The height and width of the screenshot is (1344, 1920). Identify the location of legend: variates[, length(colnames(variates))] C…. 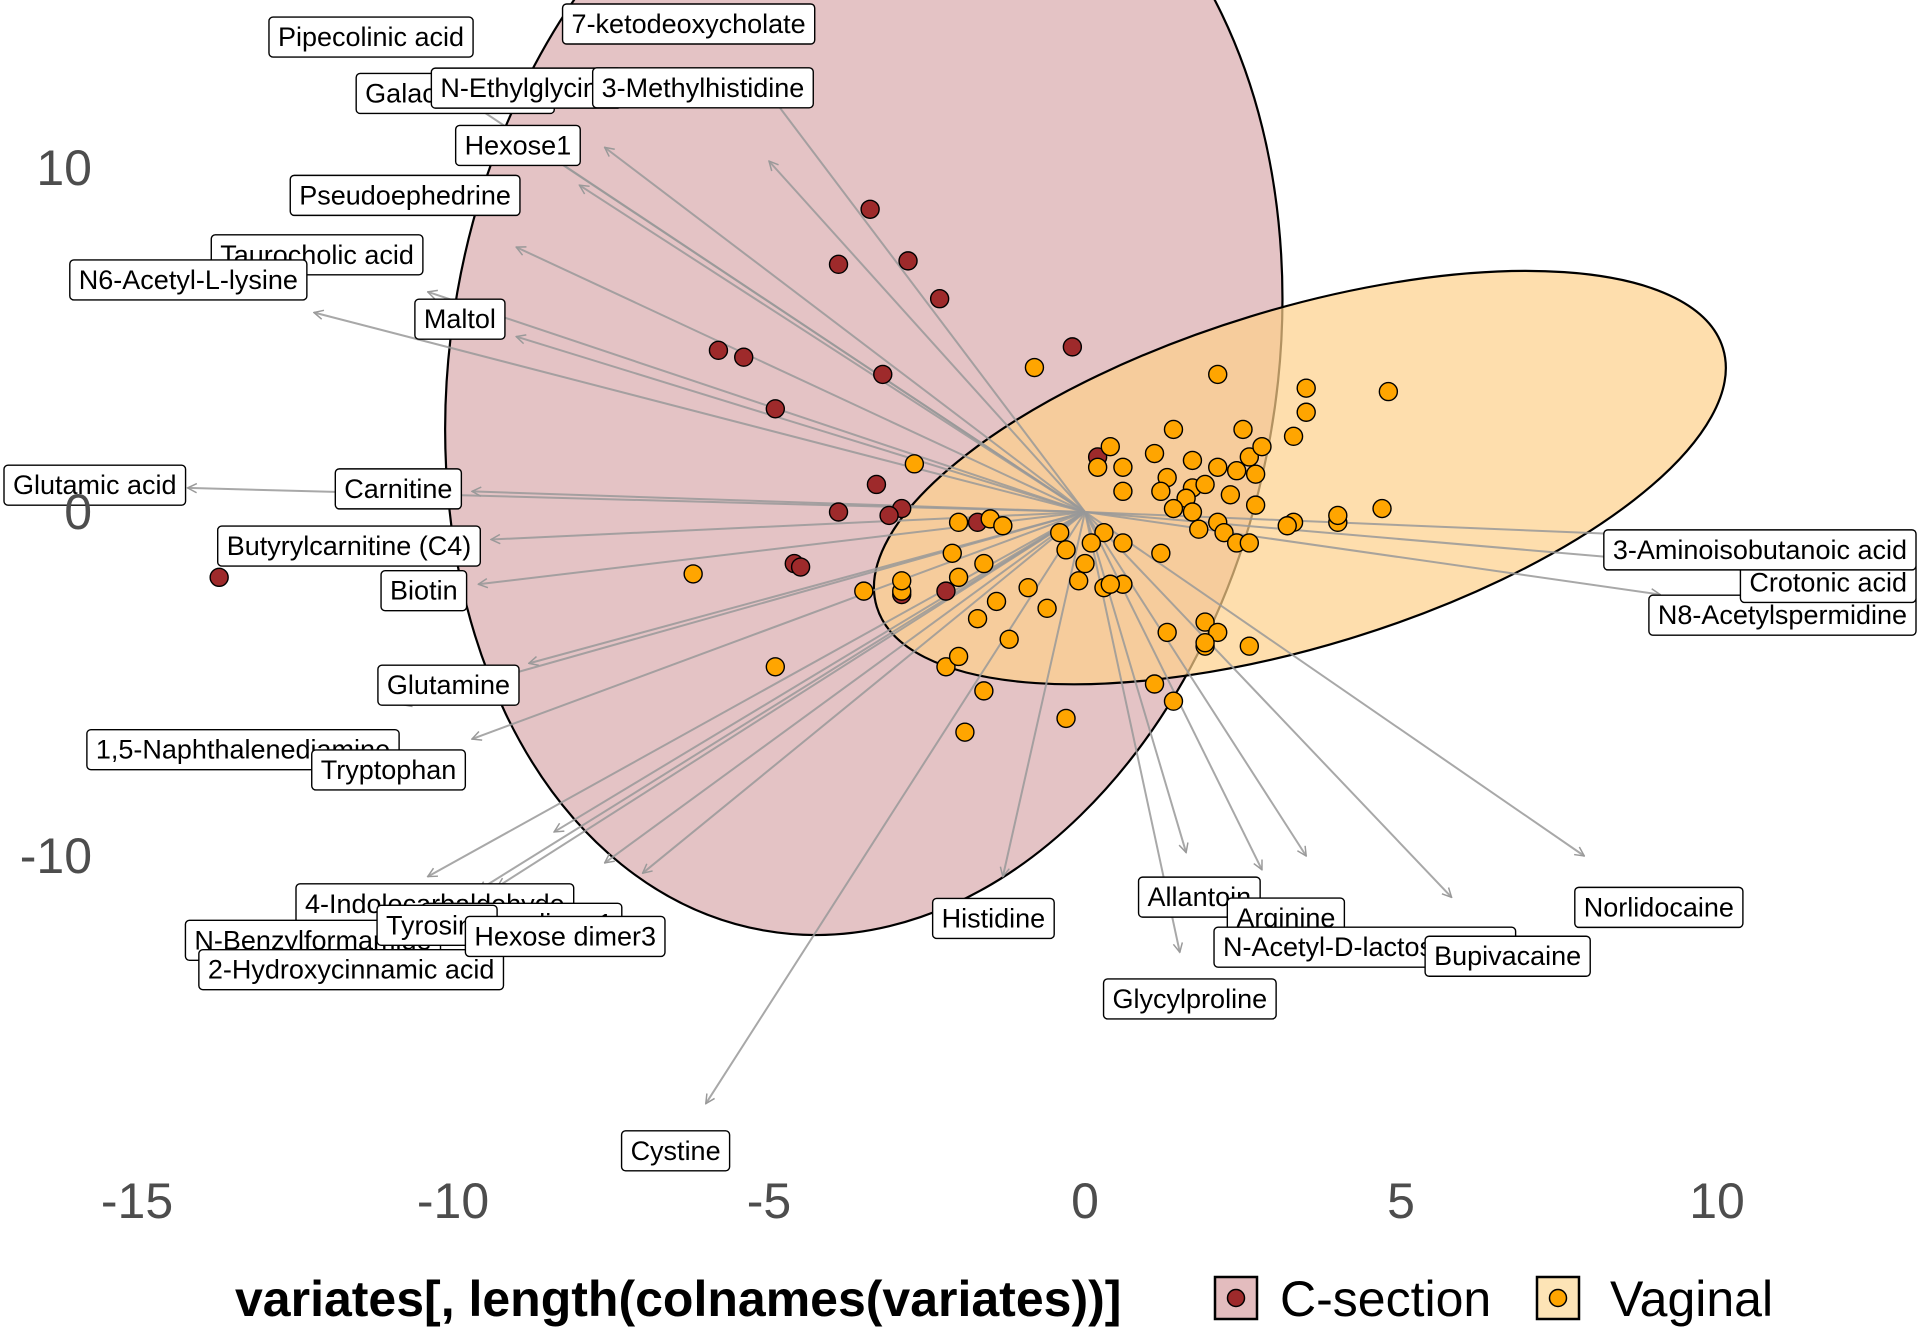
(1004, 1299).